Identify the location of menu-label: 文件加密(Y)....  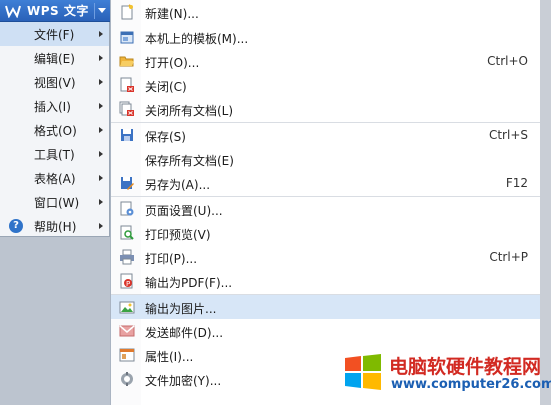
(183, 381).